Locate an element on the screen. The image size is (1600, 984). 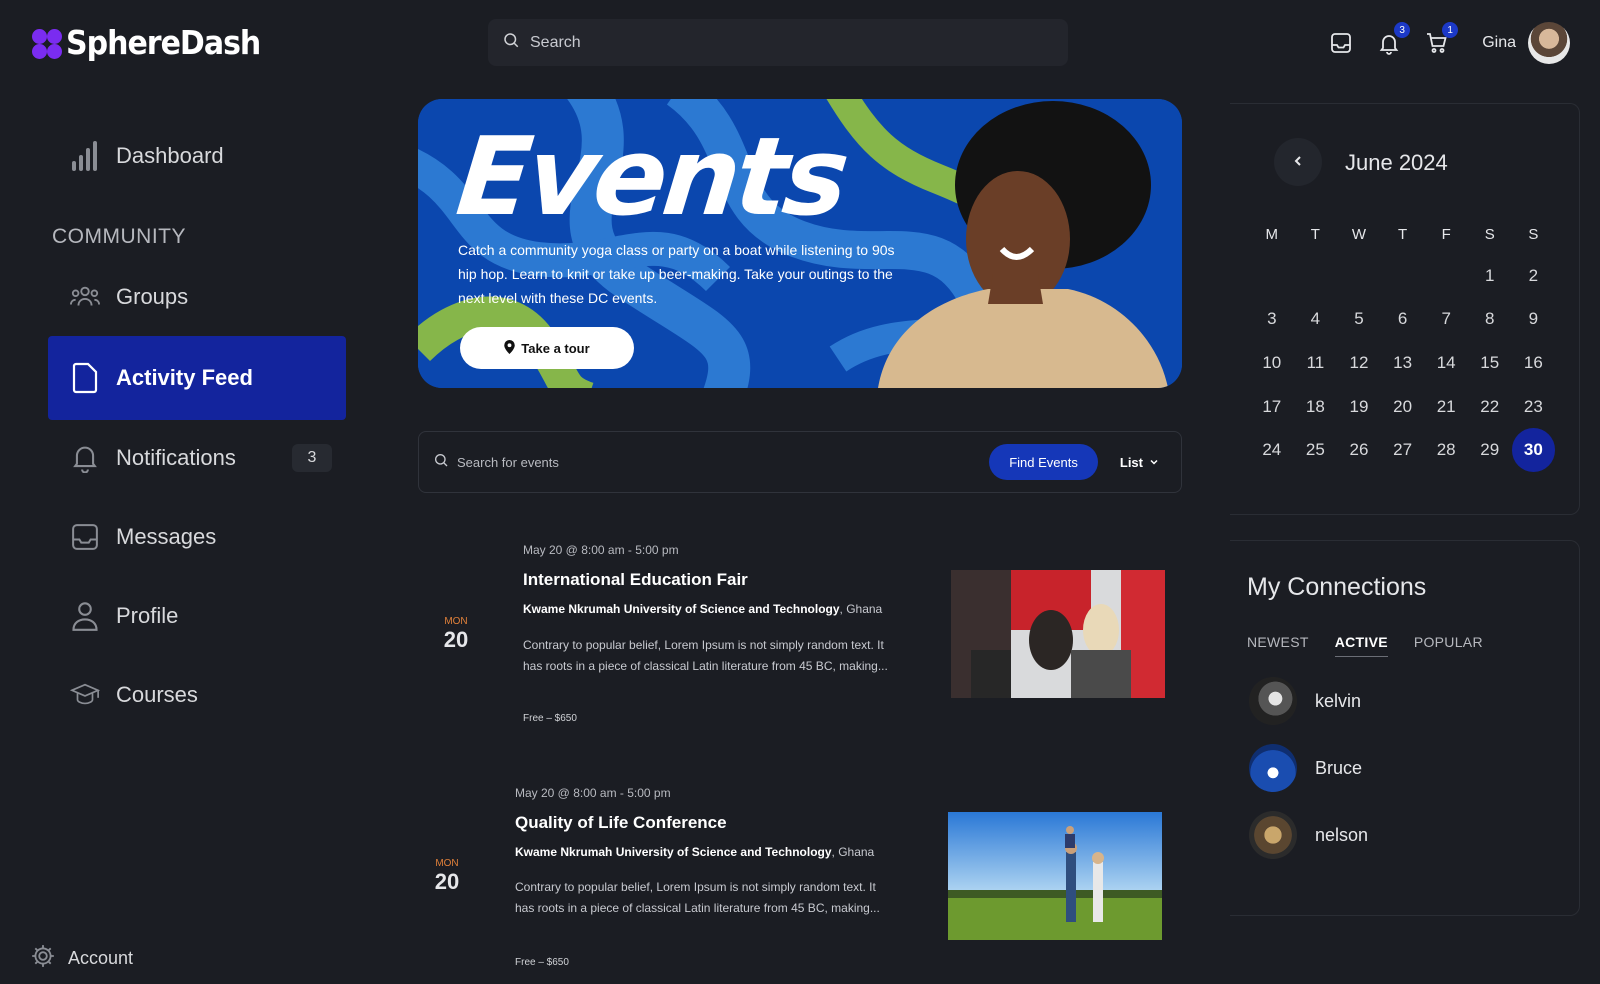
view-mode-label: List is located at coordinates (1131, 462).